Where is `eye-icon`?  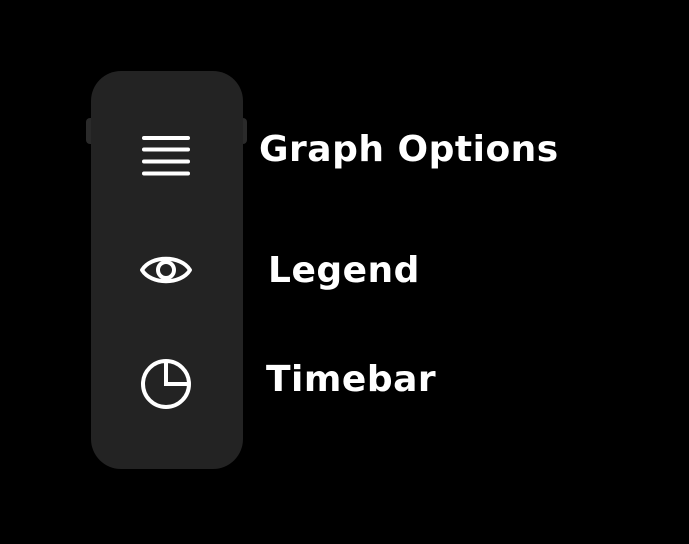
eye-icon is located at coordinates (166, 270).